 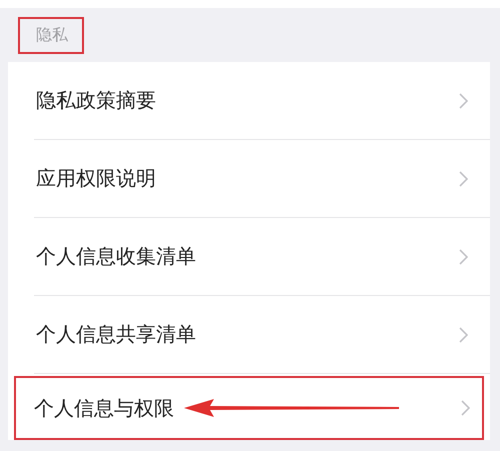 What do you see at coordinates (104, 408) in the screenshot?
I see `row-label: 个人信息与权限` at bounding box center [104, 408].